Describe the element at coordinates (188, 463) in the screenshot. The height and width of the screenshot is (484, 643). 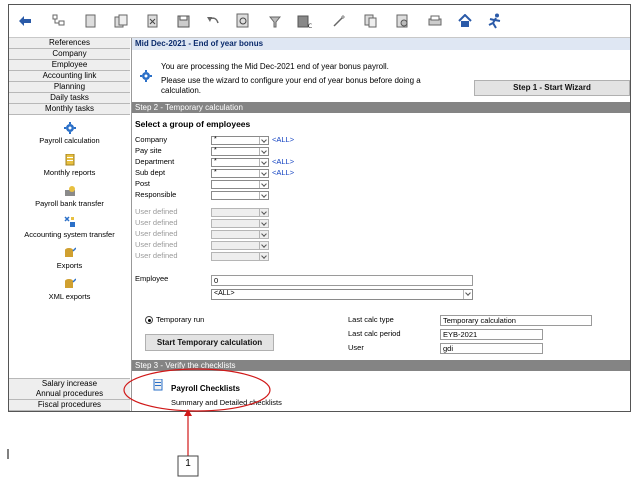
I see `annotation-number: 1` at that location.